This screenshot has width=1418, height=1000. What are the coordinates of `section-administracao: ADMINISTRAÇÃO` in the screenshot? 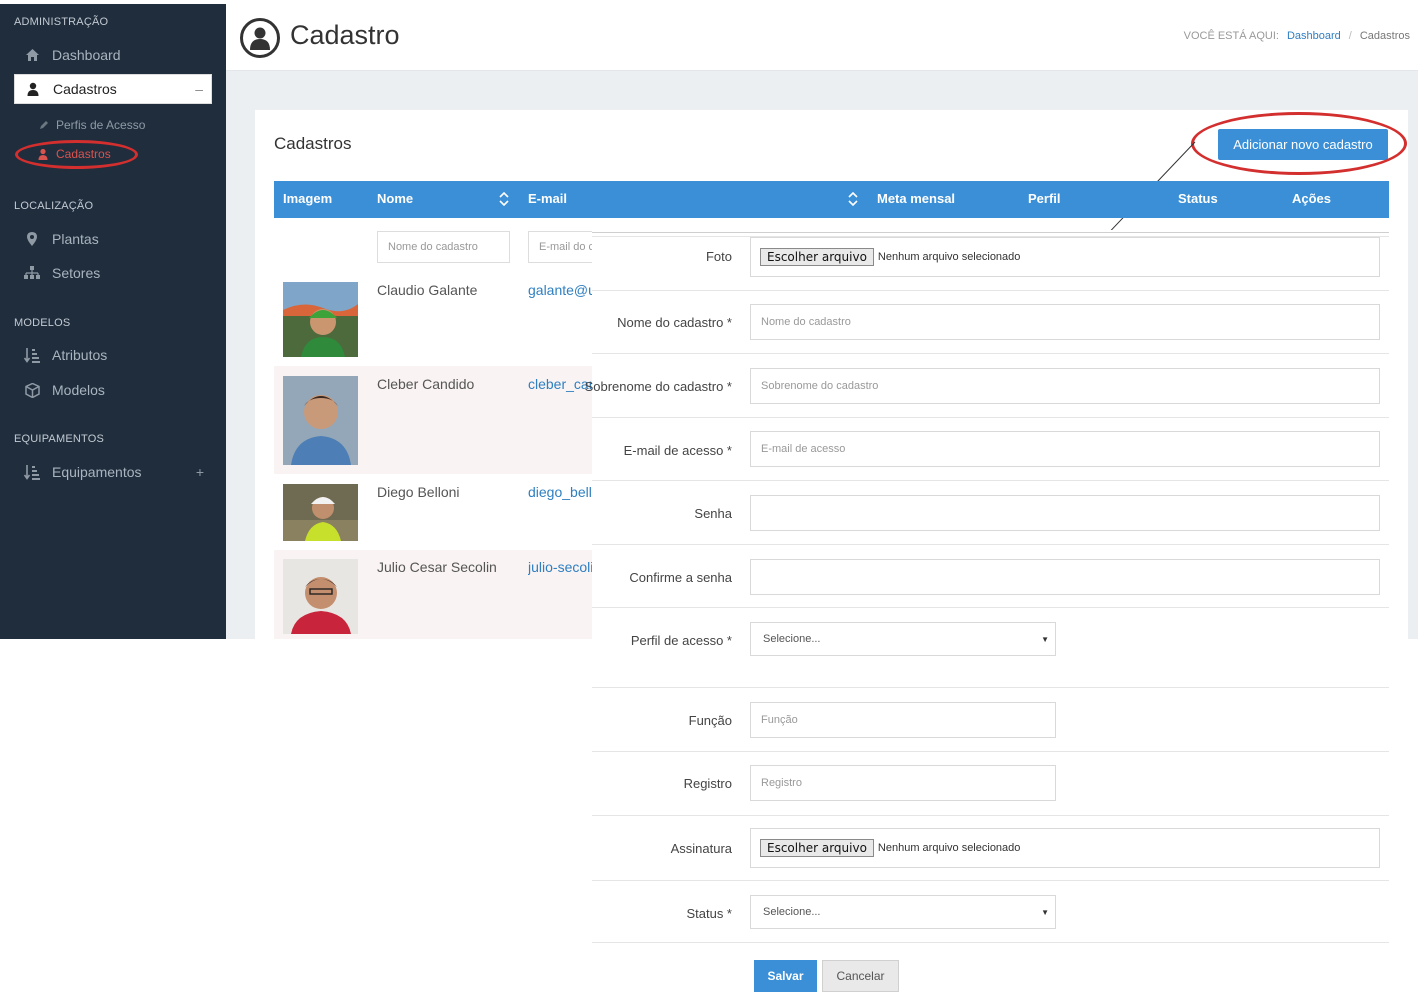 It's located at (61, 22).